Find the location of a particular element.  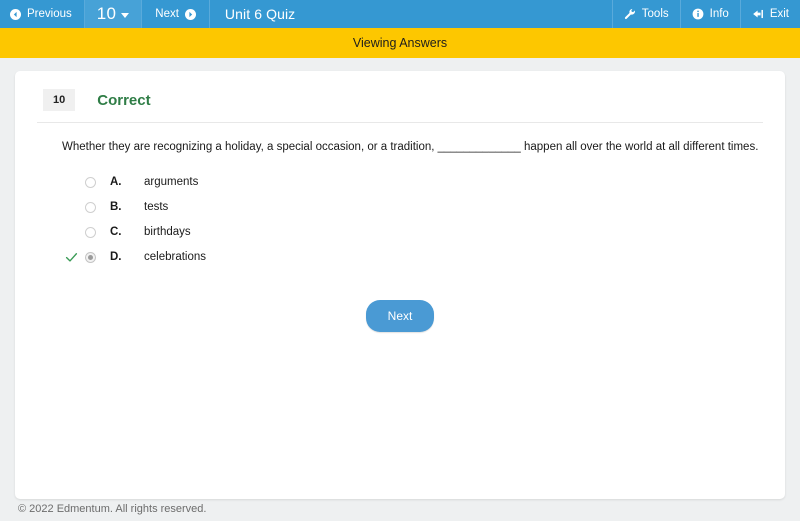

answer-option-b: B. tests is located at coordinates (414, 207).